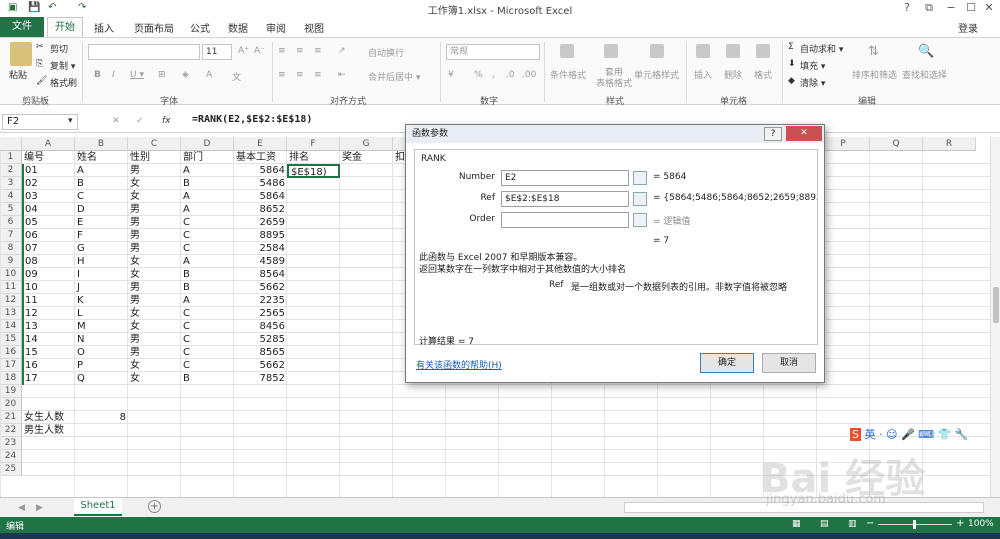 The image size is (1000, 539). I want to click on data-cell: 16, so click(48, 365).